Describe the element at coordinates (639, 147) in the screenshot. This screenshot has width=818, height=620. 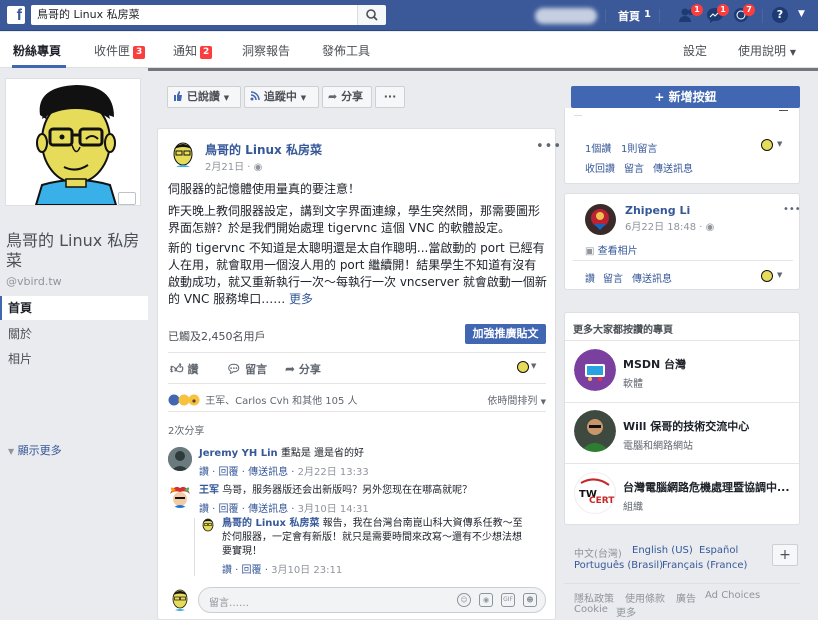
I see `comments-count: 1則留言` at that location.